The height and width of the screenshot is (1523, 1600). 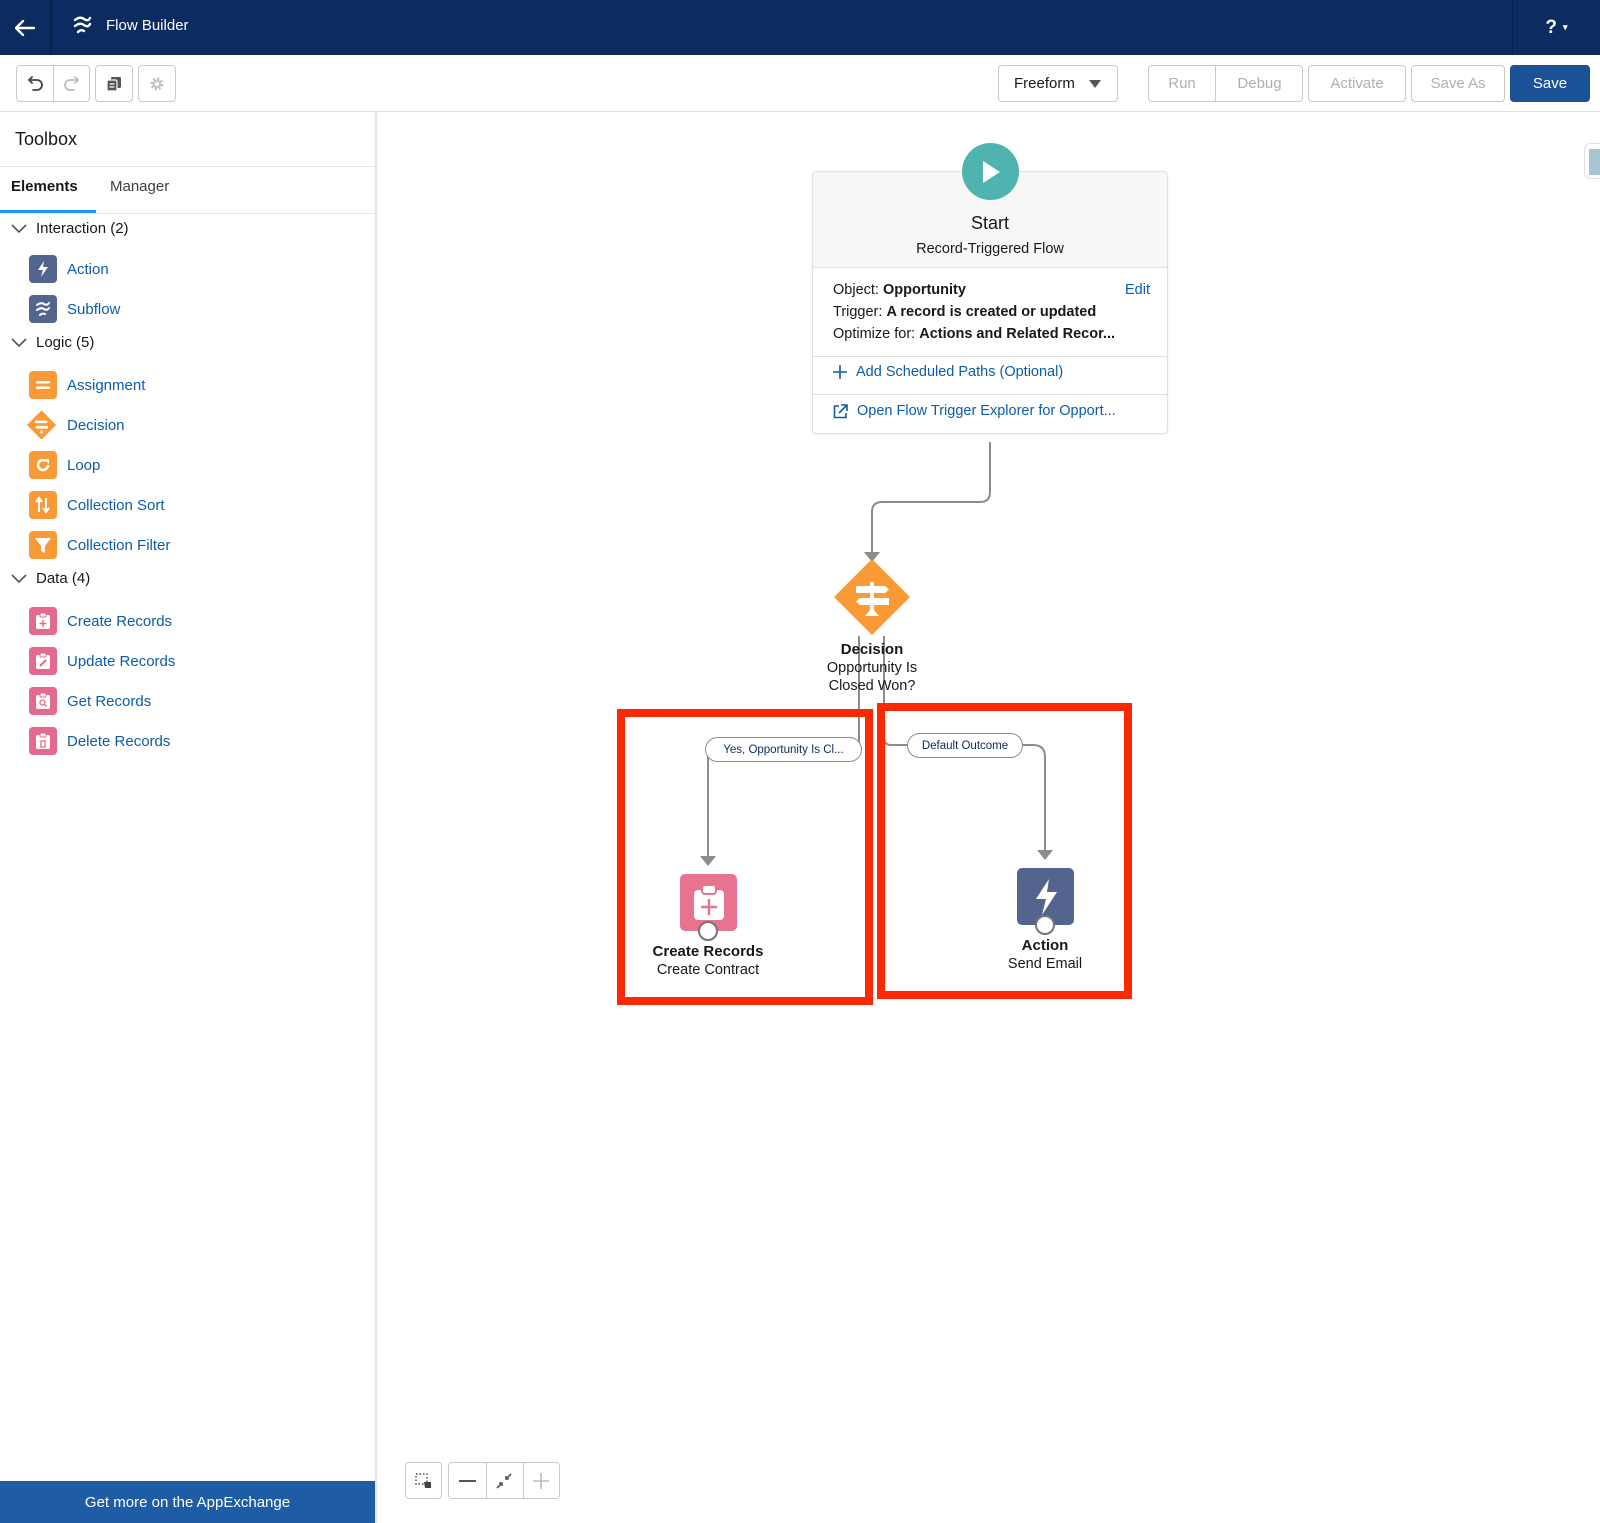 I want to click on help-menu-button: ? ▾, so click(x=1556, y=27).